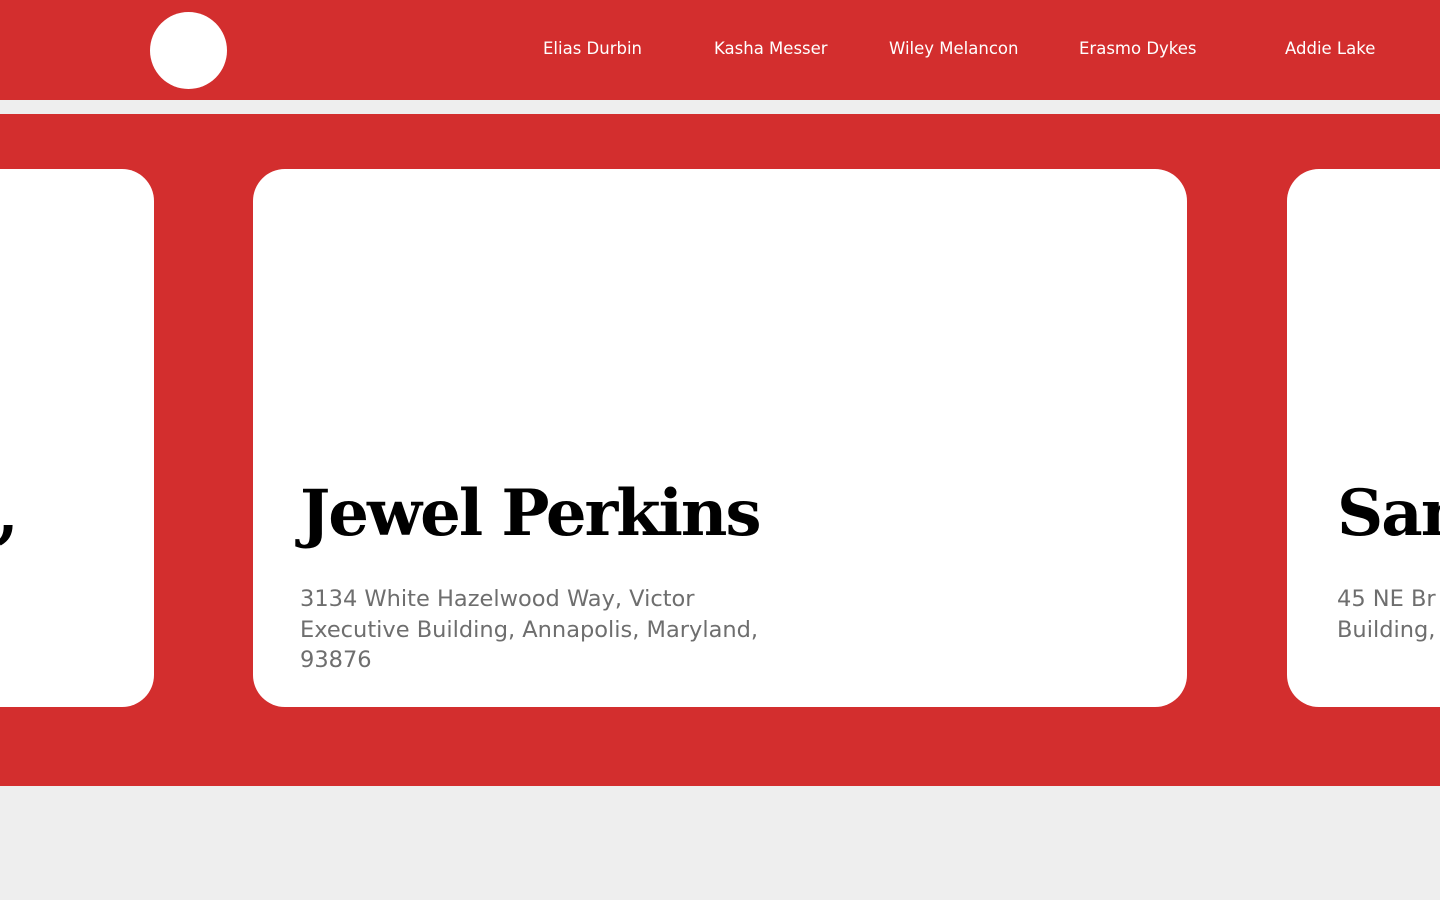 The image size is (1440, 900). I want to click on nav-link-addie-lake: Addie Lake, so click(1330, 49).